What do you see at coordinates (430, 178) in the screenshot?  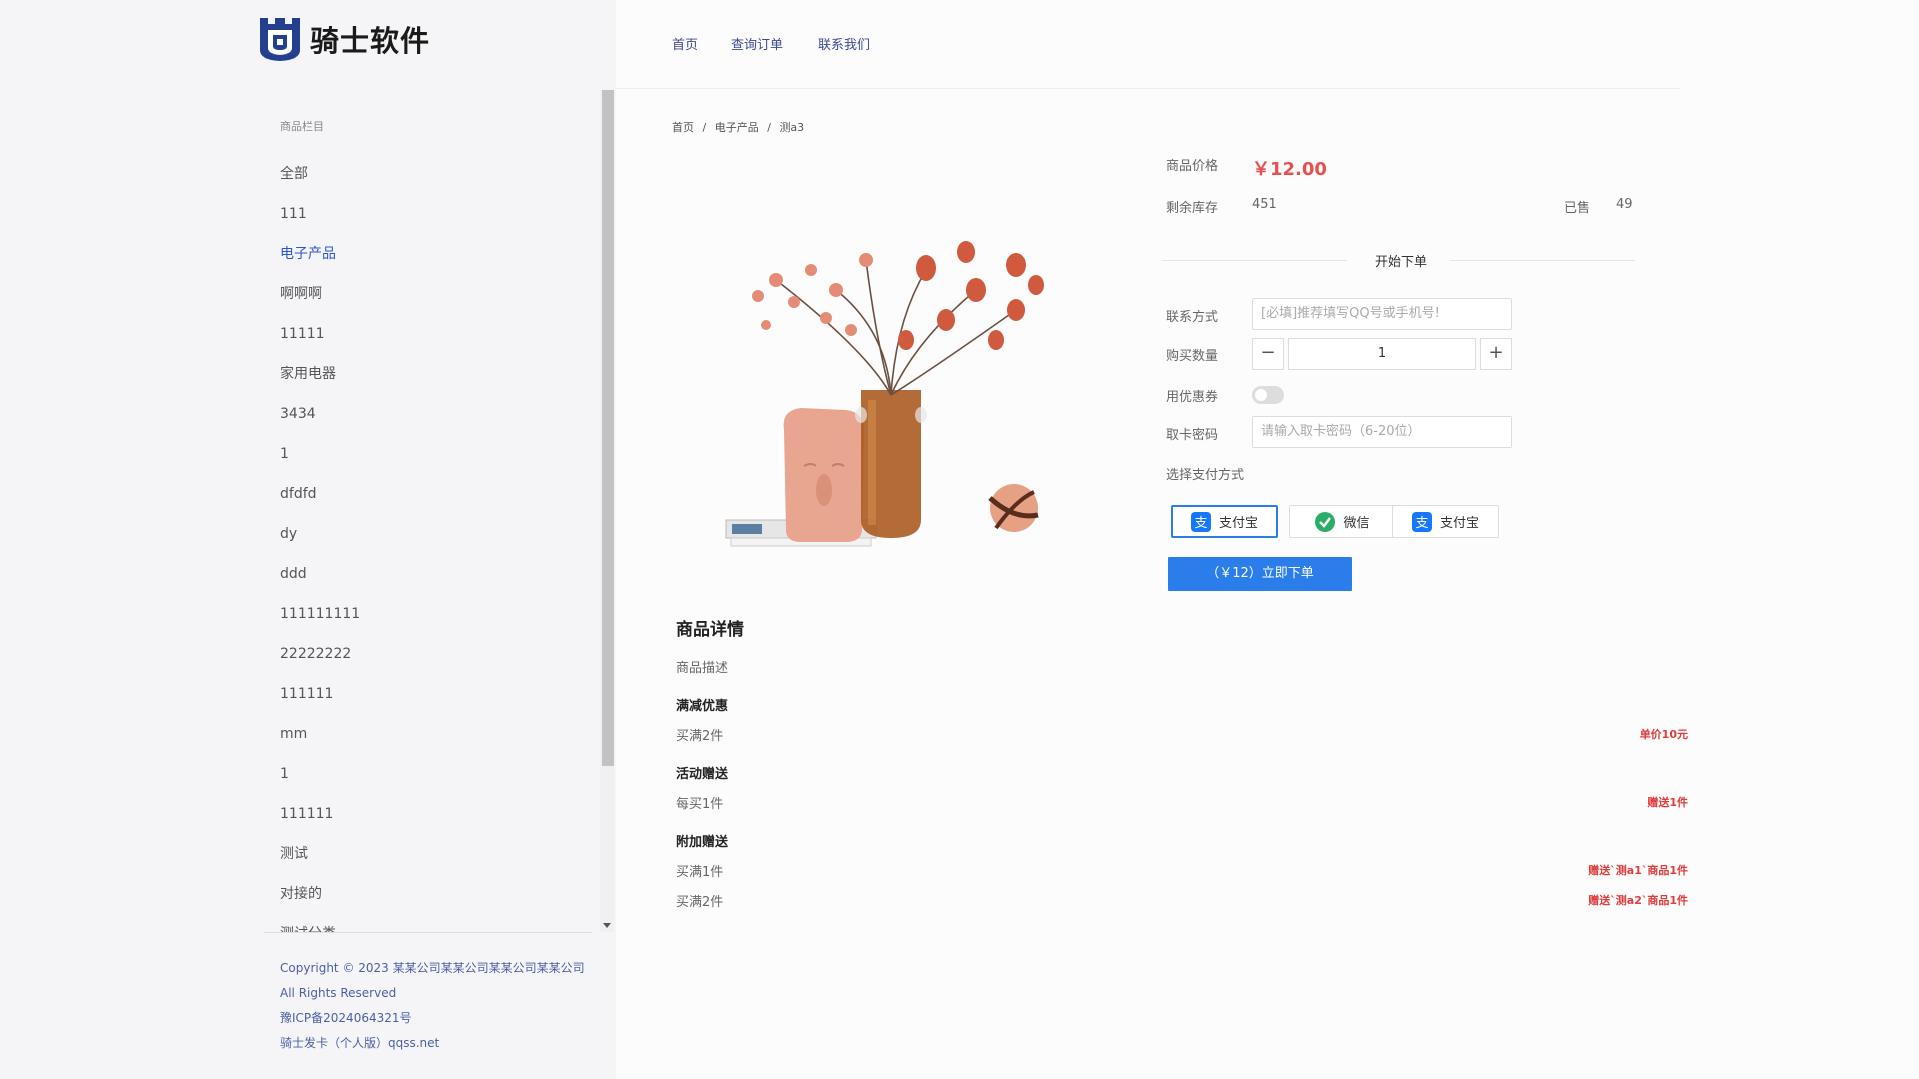 I see `sidebar-item-category: 全部` at bounding box center [430, 178].